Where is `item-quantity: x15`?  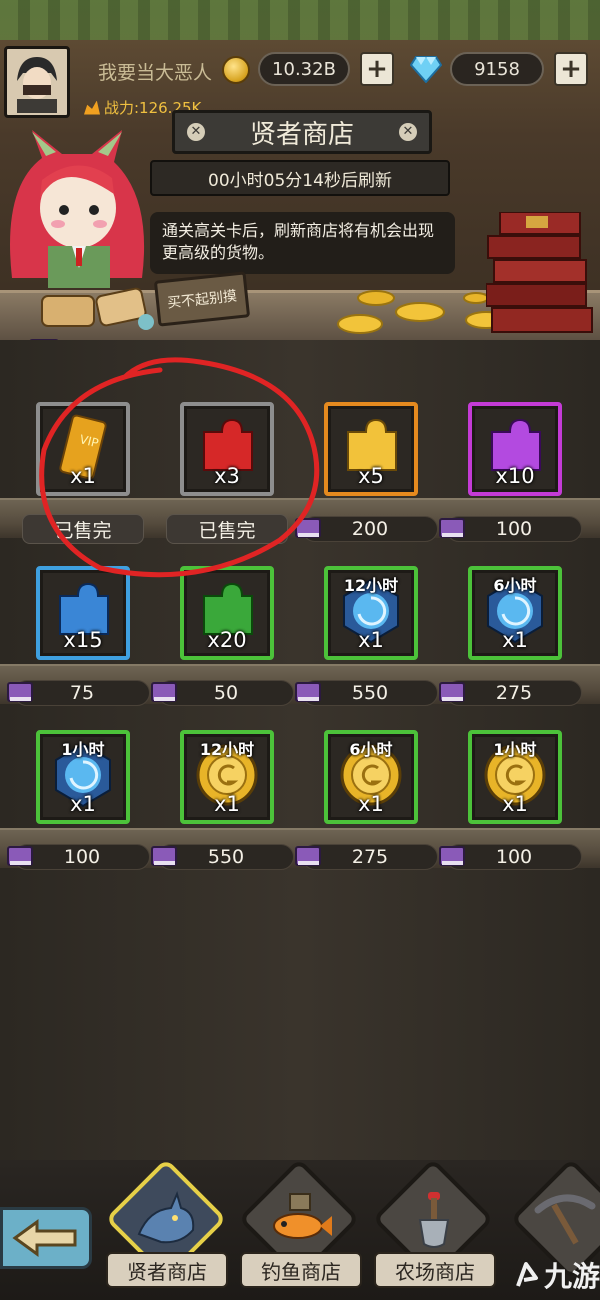 item-quantity: x15 is located at coordinates (83, 640).